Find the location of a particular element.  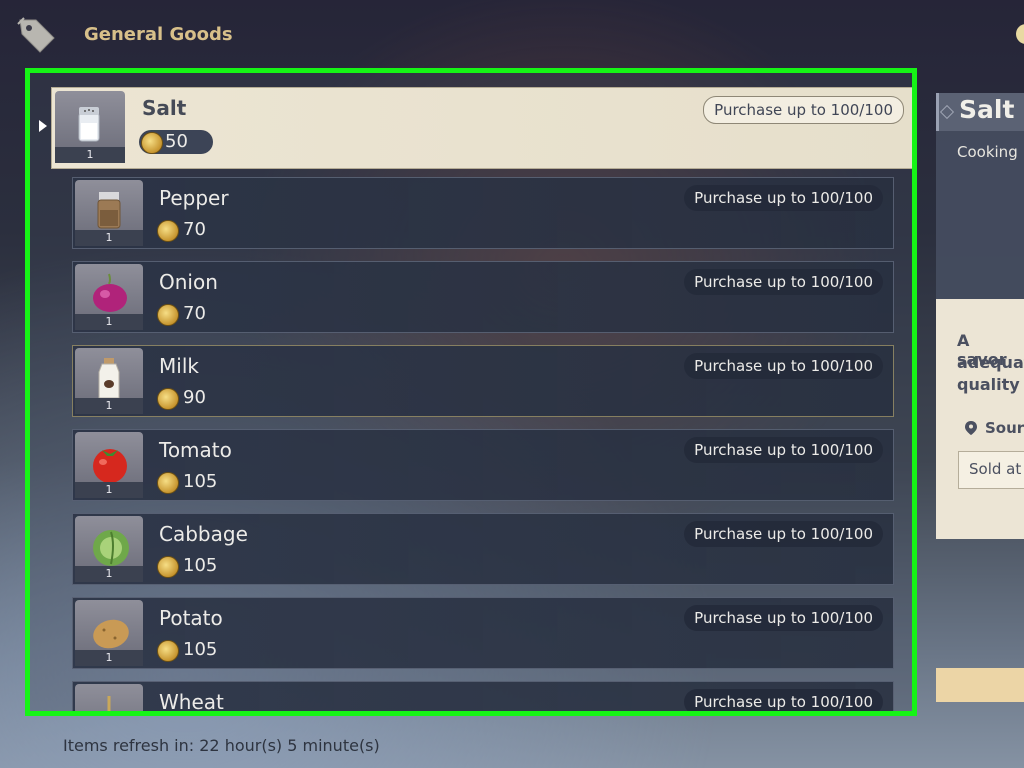

item-row-pepper: 1 Pepper 70 Purchase up to 100/100 is located at coordinates (483, 213).